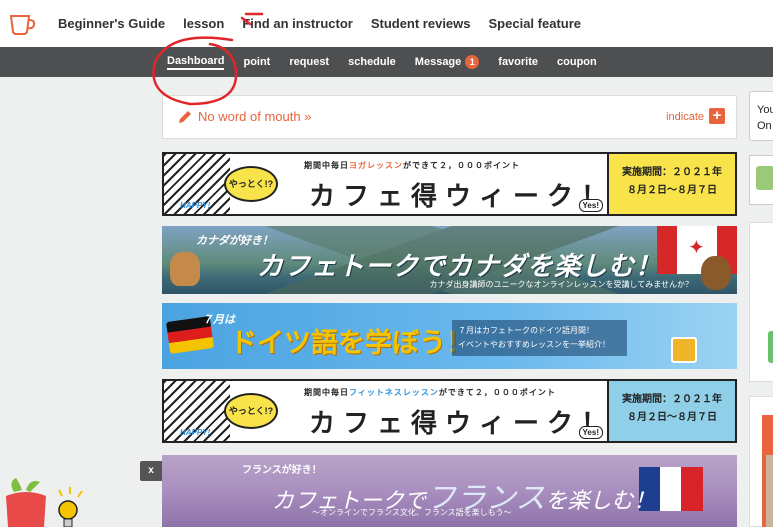  I want to click on france-caption: 〜オンラインでフランス文化、フランス語を楽しもう〜, so click(412, 512).